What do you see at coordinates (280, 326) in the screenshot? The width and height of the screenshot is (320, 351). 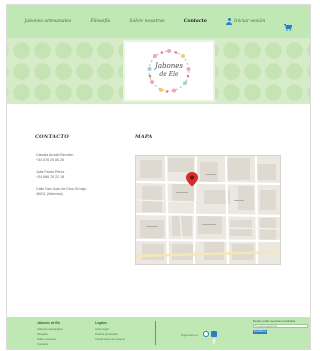 I see `newsletter-email-input` at bounding box center [280, 326].